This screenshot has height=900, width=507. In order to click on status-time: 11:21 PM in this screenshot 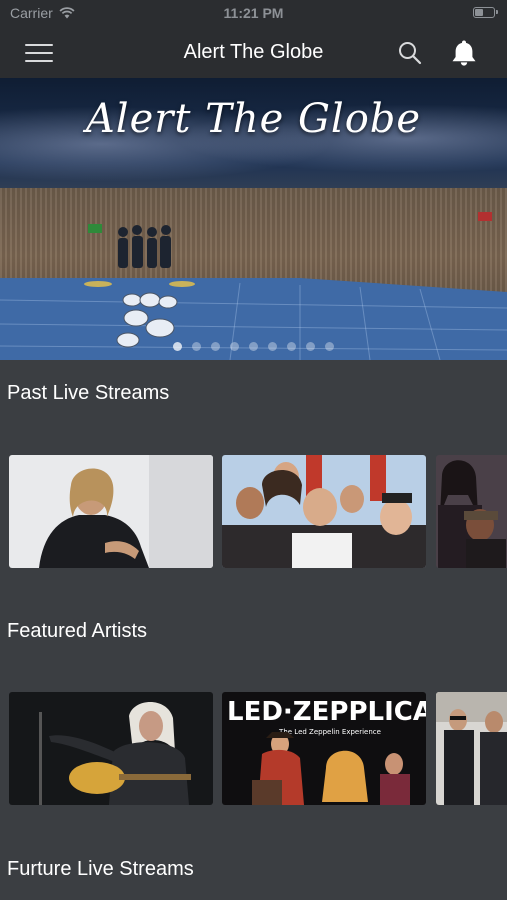, I will do `click(253, 13)`.